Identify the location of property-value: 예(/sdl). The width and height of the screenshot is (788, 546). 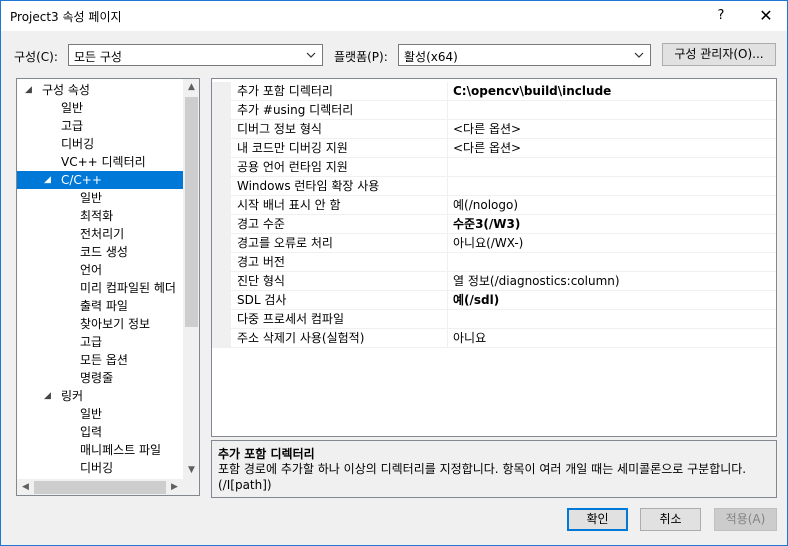
(612, 300).